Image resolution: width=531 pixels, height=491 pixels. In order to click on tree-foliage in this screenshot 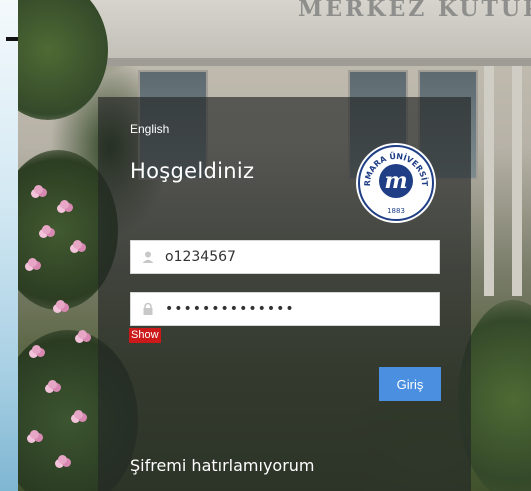, I will do `click(63, 60)`.